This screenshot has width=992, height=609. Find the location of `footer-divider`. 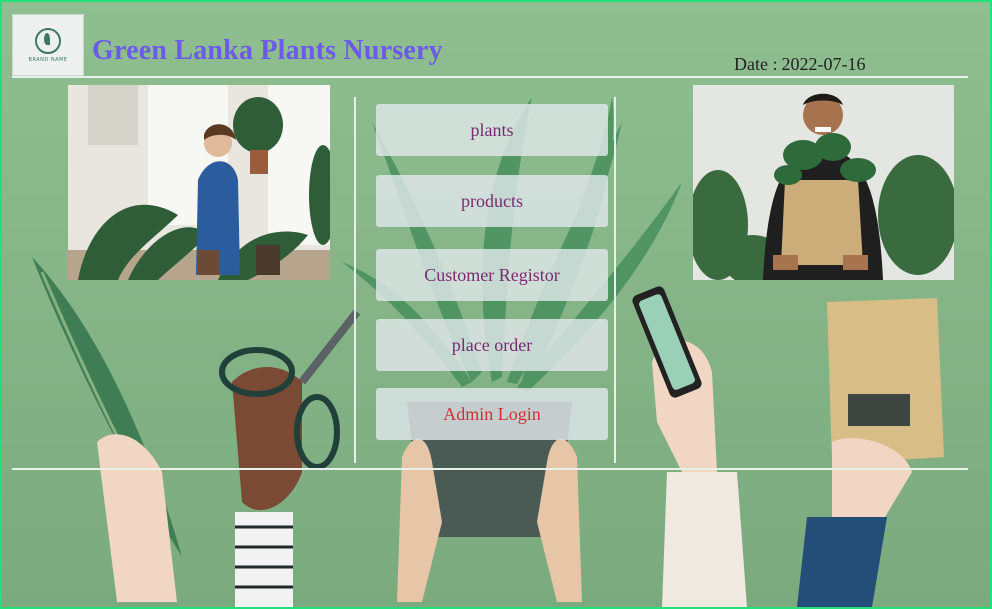

footer-divider is located at coordinates (490, 469).